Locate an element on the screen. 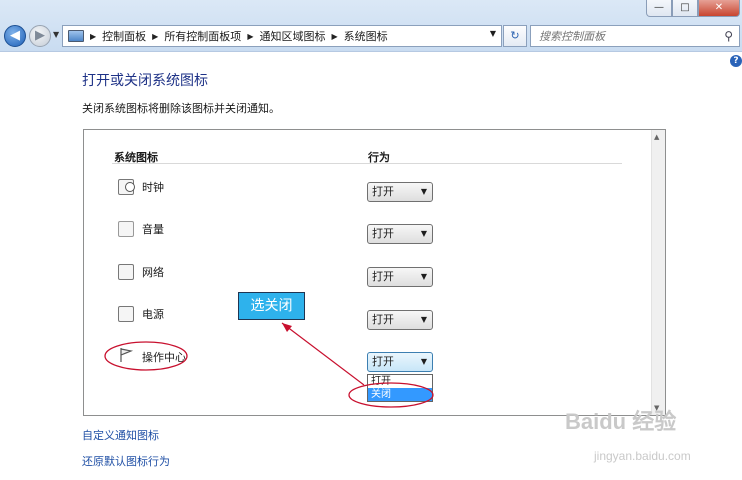 This screenshot has width=742, height=480. minimize-button: — is located at coordinates (659, 8).